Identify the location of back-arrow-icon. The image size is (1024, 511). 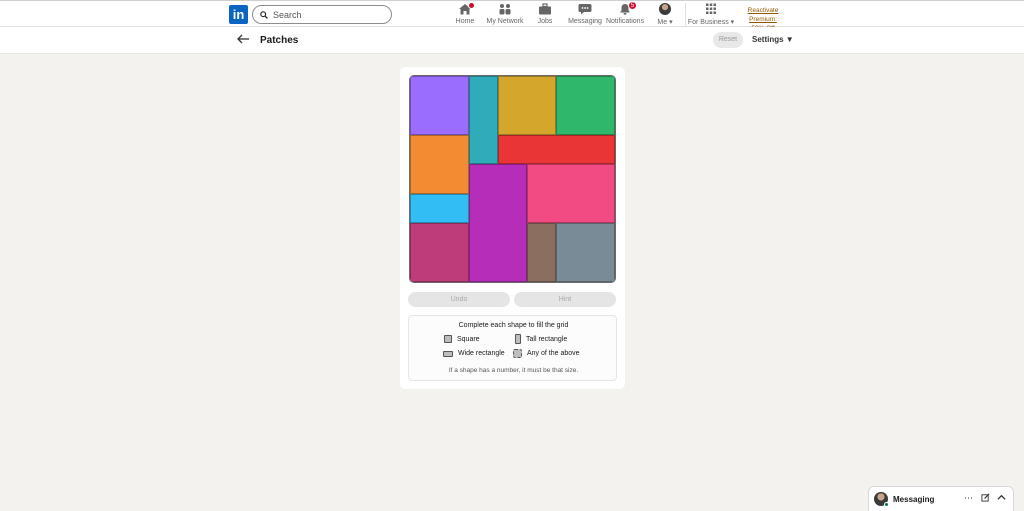
(243, 40).